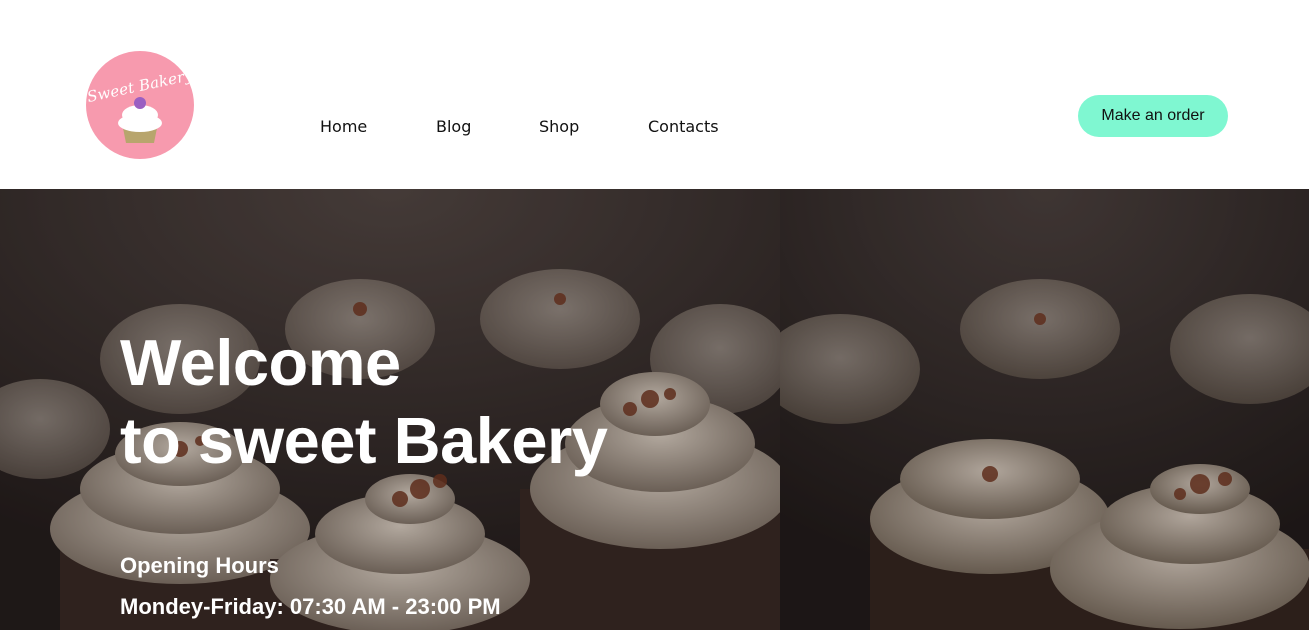 The image size is (1309, 630). What do you see at coordinates (140, 120) in the screenshot?
I see `cupcake-logo-icon` at bounding box center [140, 120].